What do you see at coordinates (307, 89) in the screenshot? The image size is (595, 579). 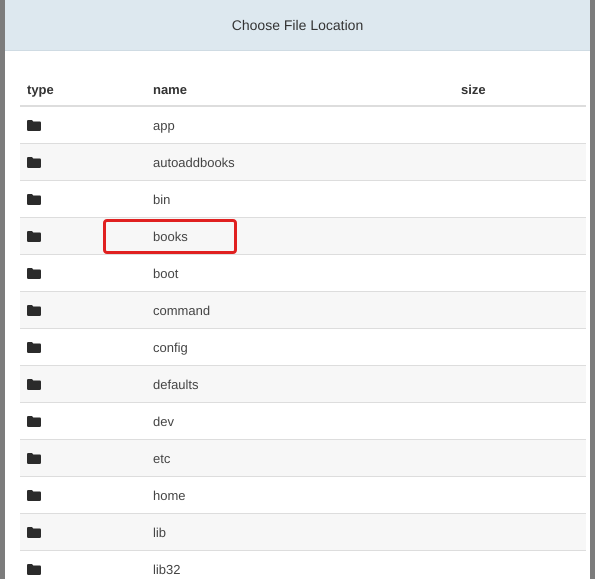 I see `column-header: name` at bounding box center [307, 89].